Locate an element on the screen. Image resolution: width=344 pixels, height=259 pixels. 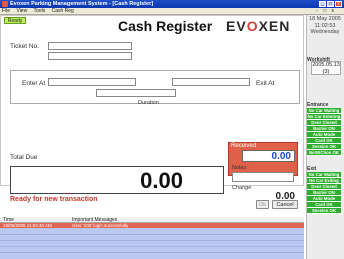
date-line: 18 May 2005 is located at coordinates (325, 19).